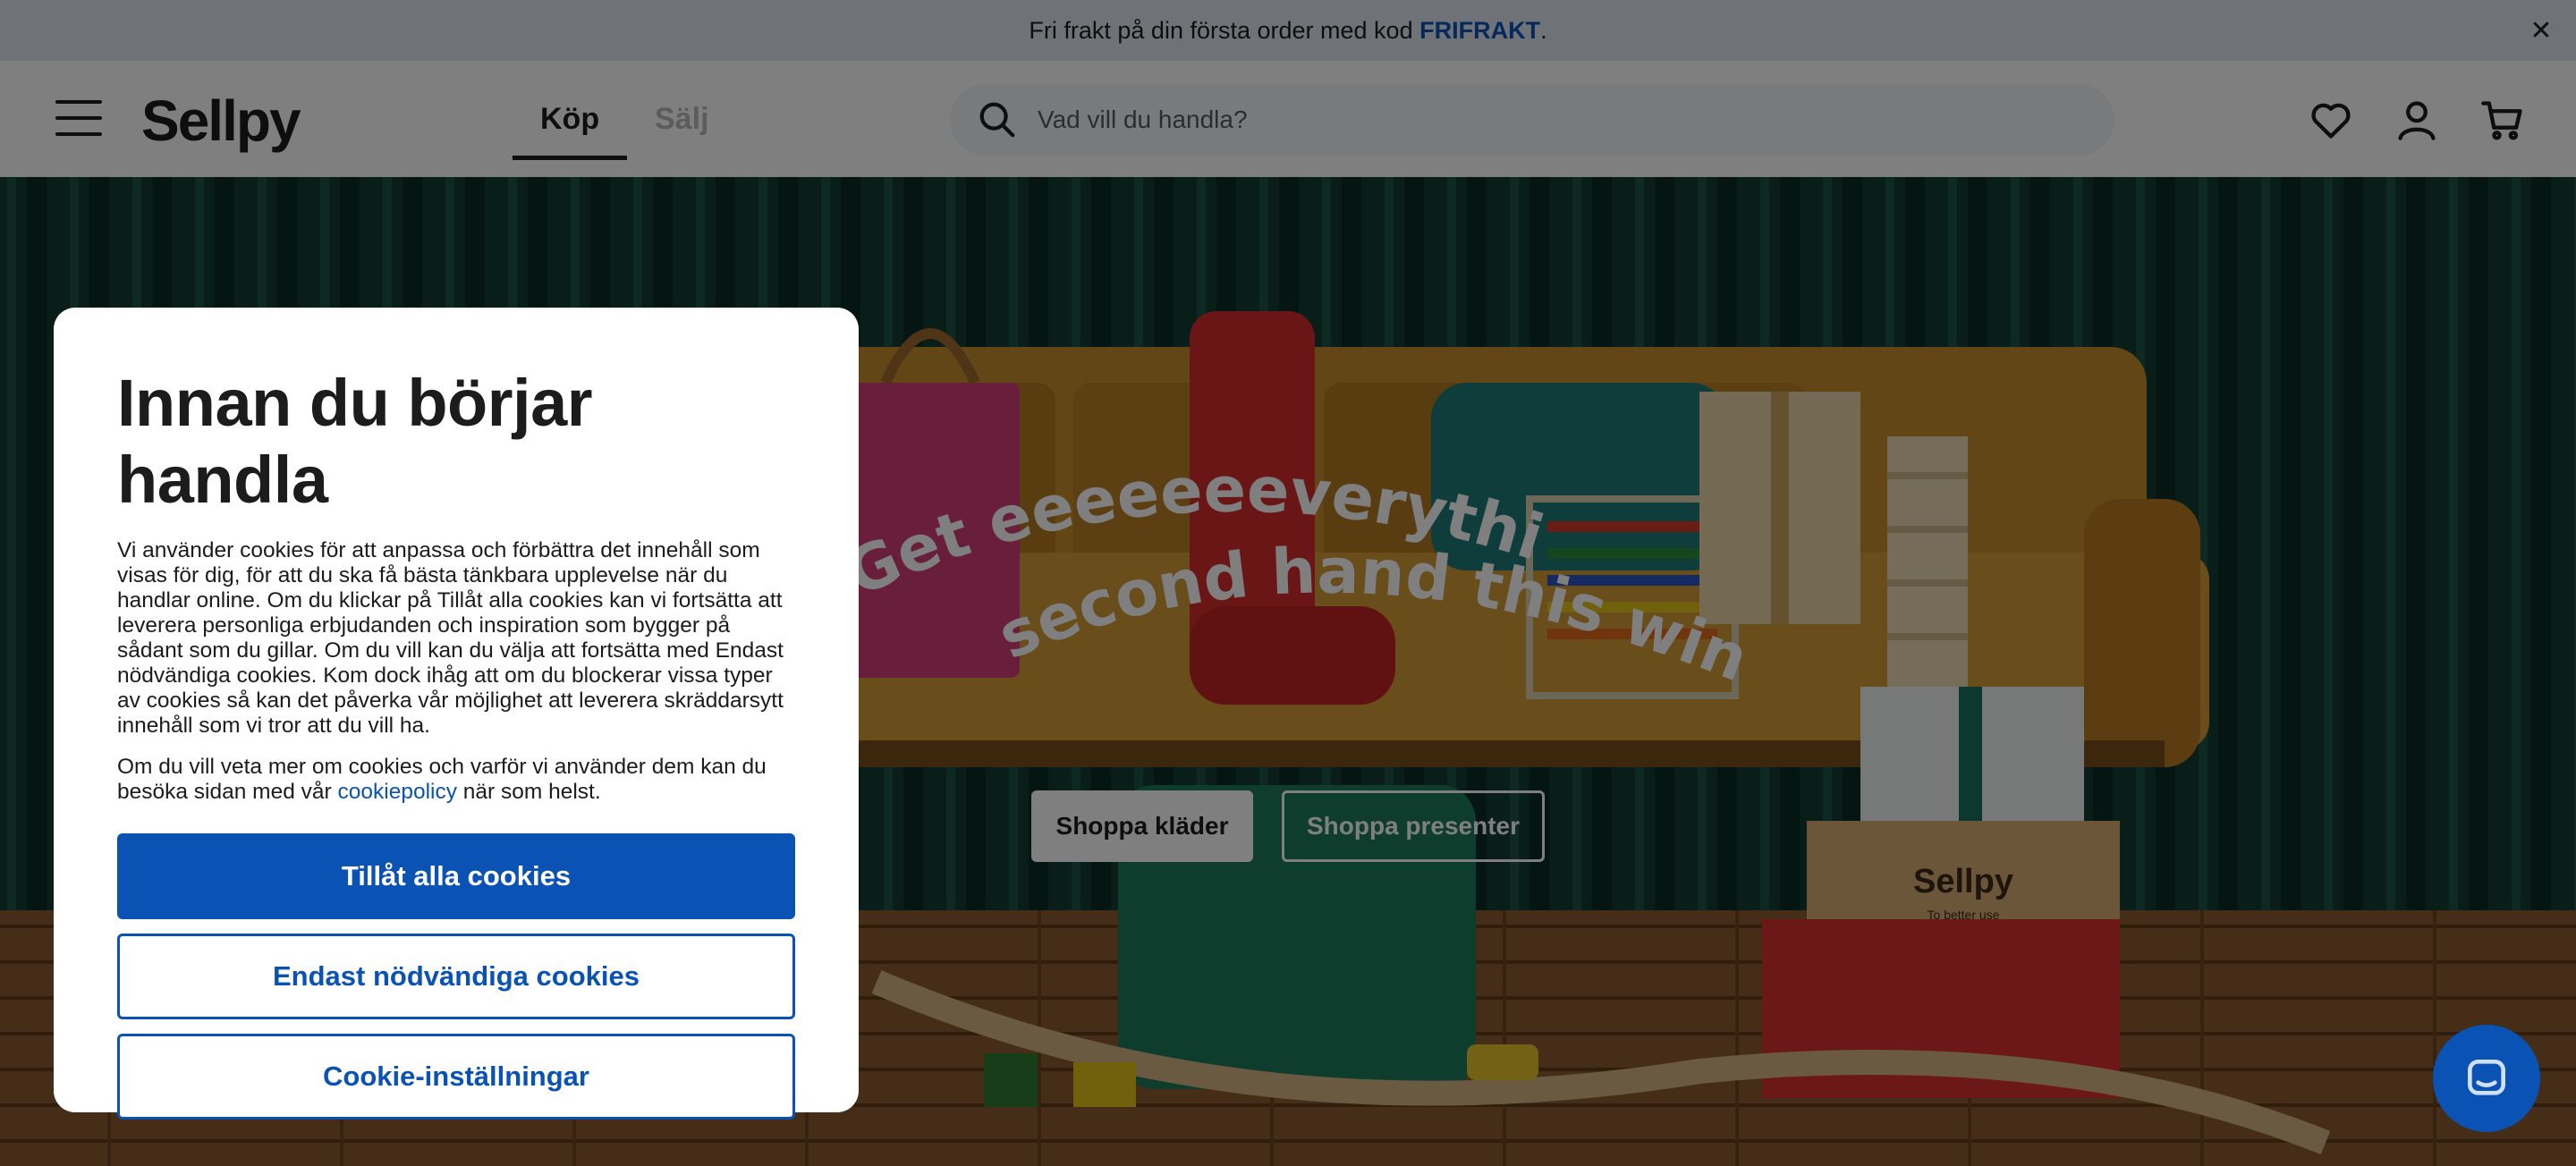 This screenshot has width=2576, height=1166. I want to click on more-info-suffix: när som helst., so click(528, 792).